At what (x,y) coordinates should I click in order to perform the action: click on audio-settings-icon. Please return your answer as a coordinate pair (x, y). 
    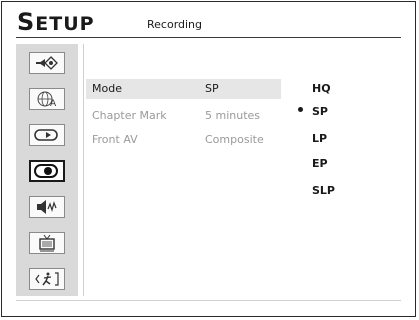
    Looking at the image, I should click on (47, 207).